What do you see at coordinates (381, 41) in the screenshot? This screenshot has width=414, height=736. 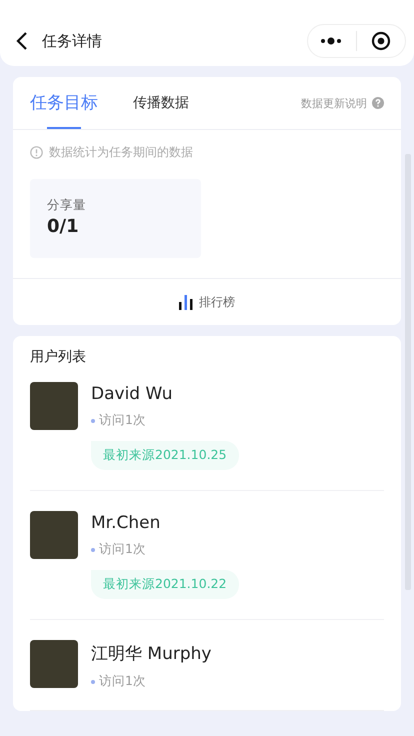 I see `target-icon` at bounding box center [381, 41].